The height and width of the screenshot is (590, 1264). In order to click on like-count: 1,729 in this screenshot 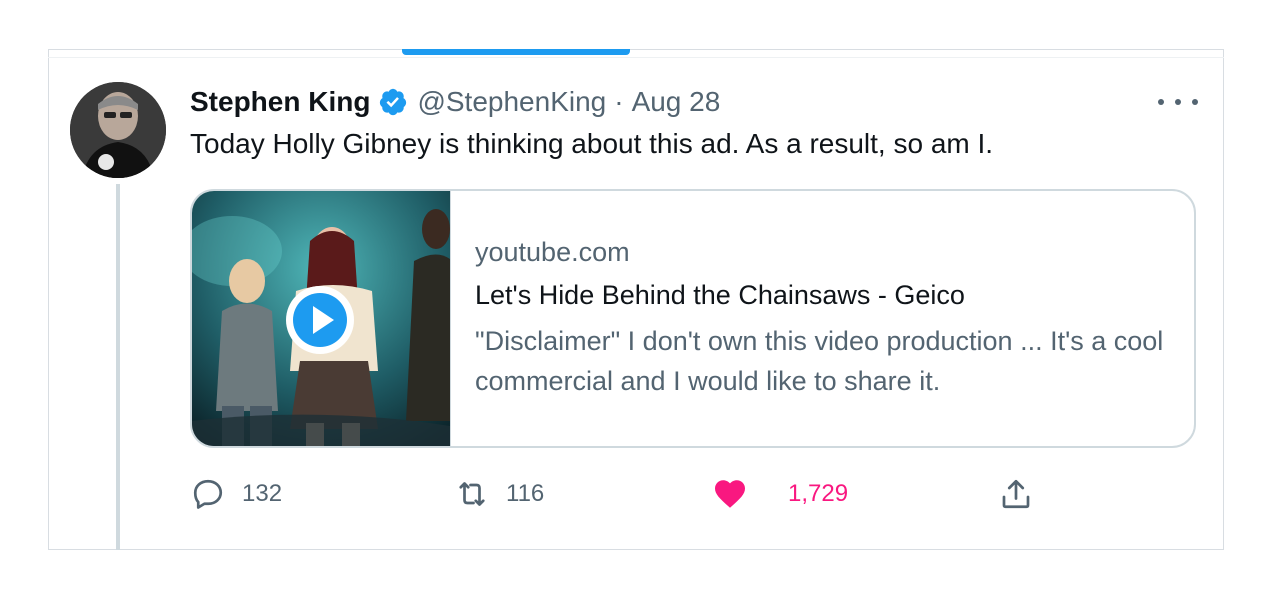, I will do `click(818, 493)`.